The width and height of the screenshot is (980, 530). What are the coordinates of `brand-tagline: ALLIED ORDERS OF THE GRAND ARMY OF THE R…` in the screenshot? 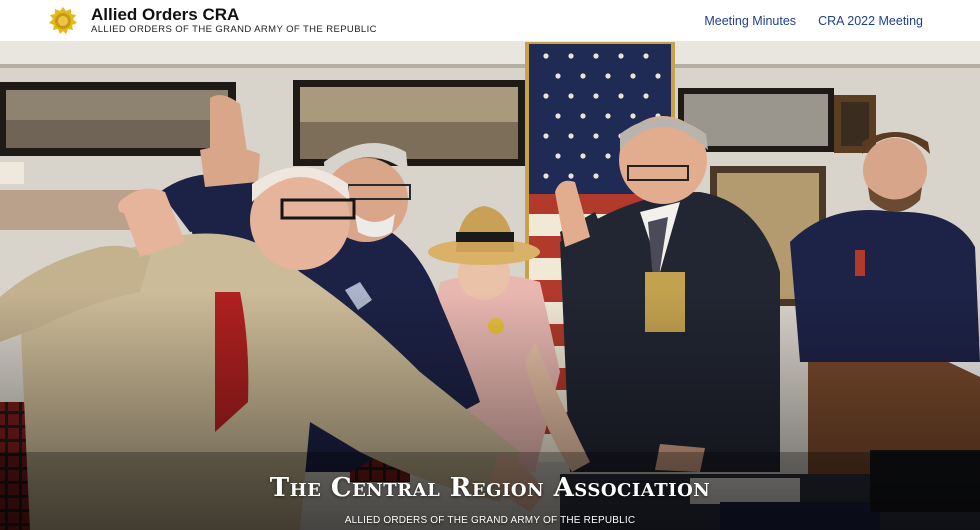 It's located at (234, 29).